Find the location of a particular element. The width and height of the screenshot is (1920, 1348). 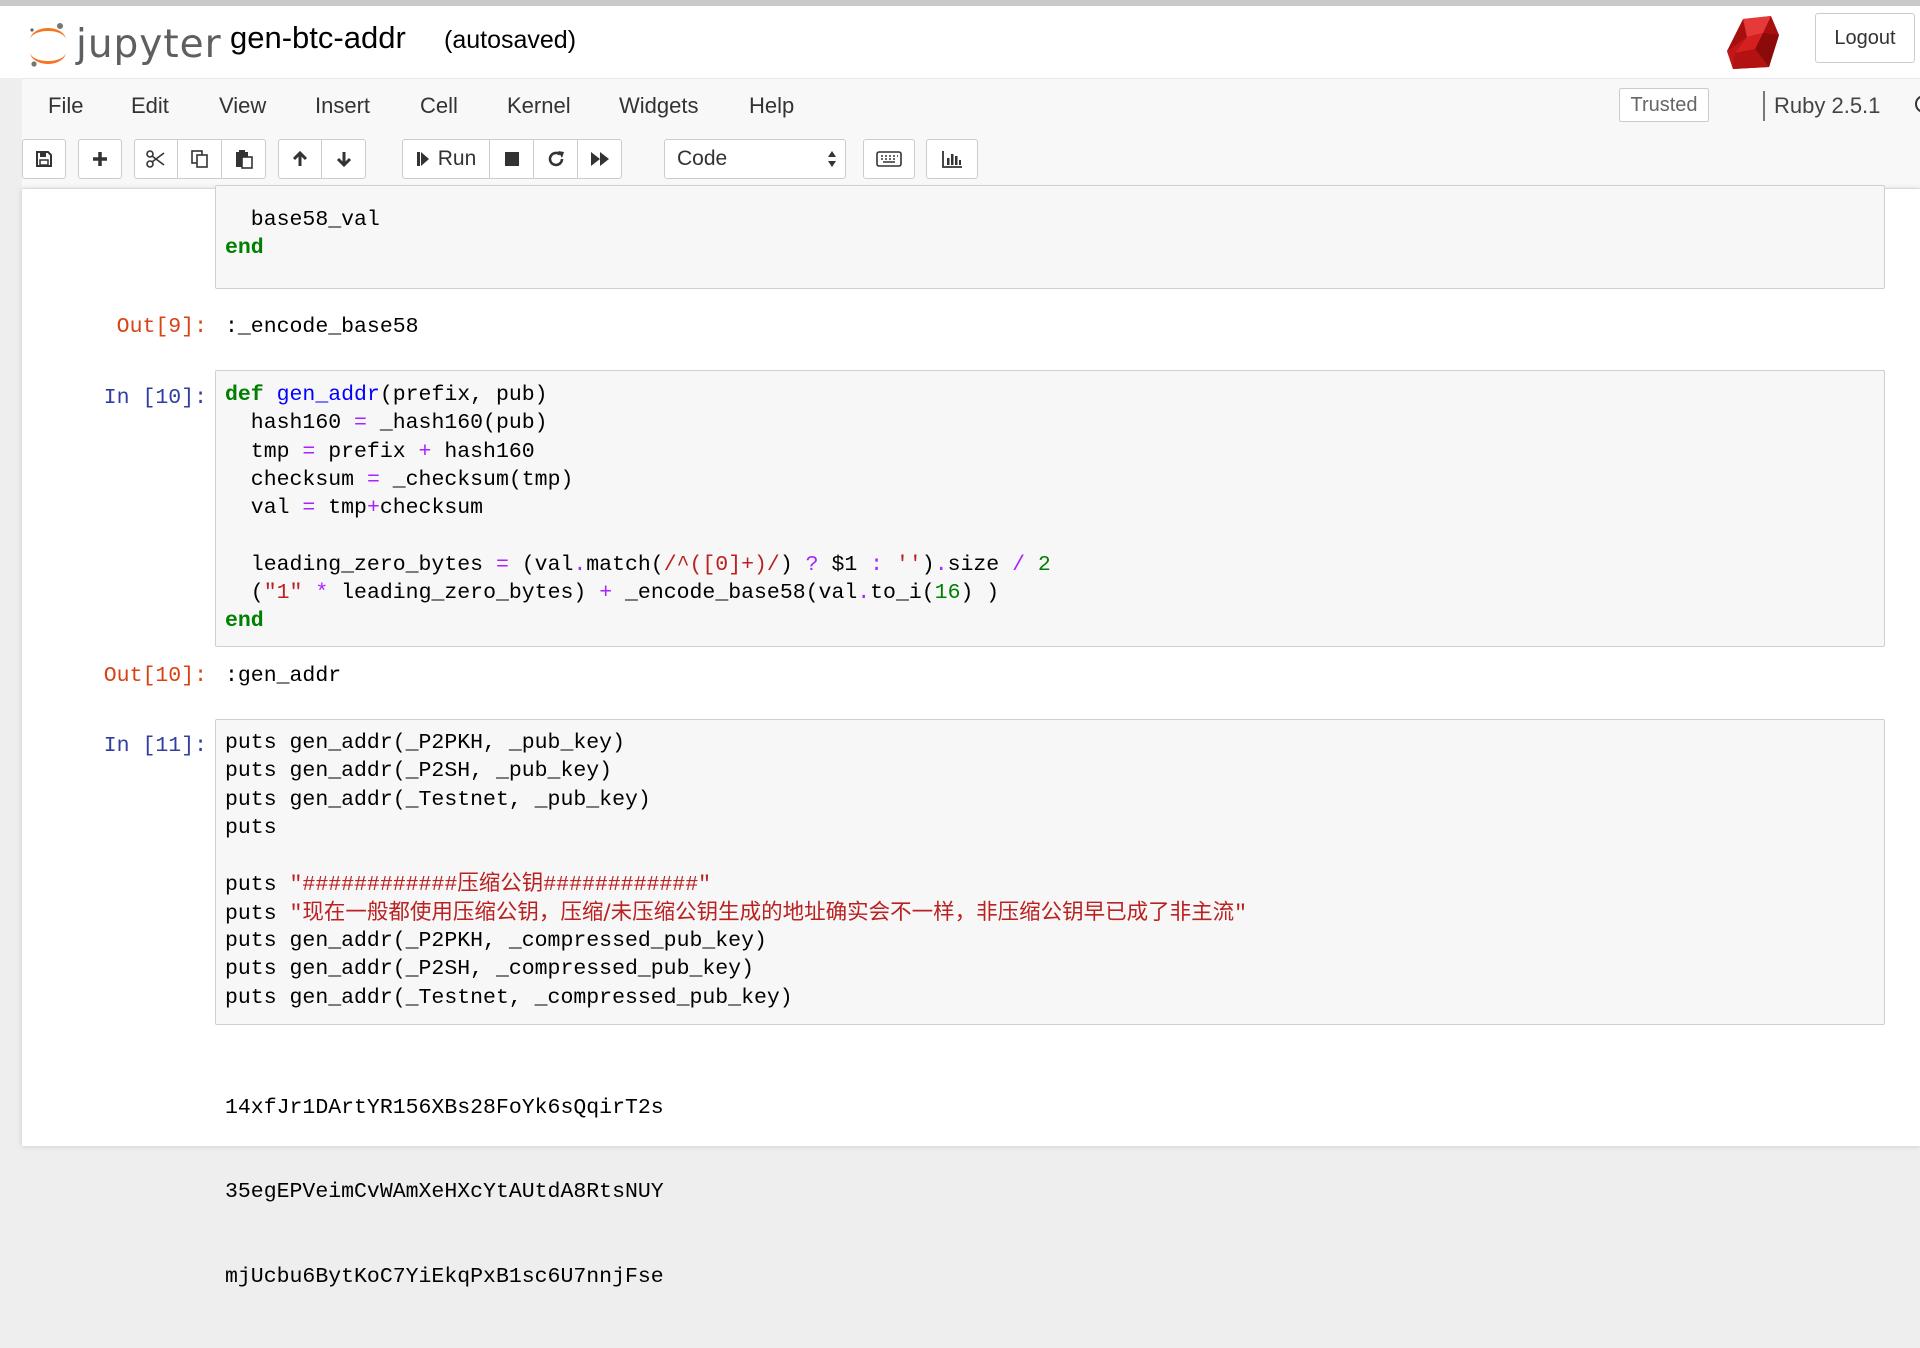

paste-button is located at coordinates (244, 159).